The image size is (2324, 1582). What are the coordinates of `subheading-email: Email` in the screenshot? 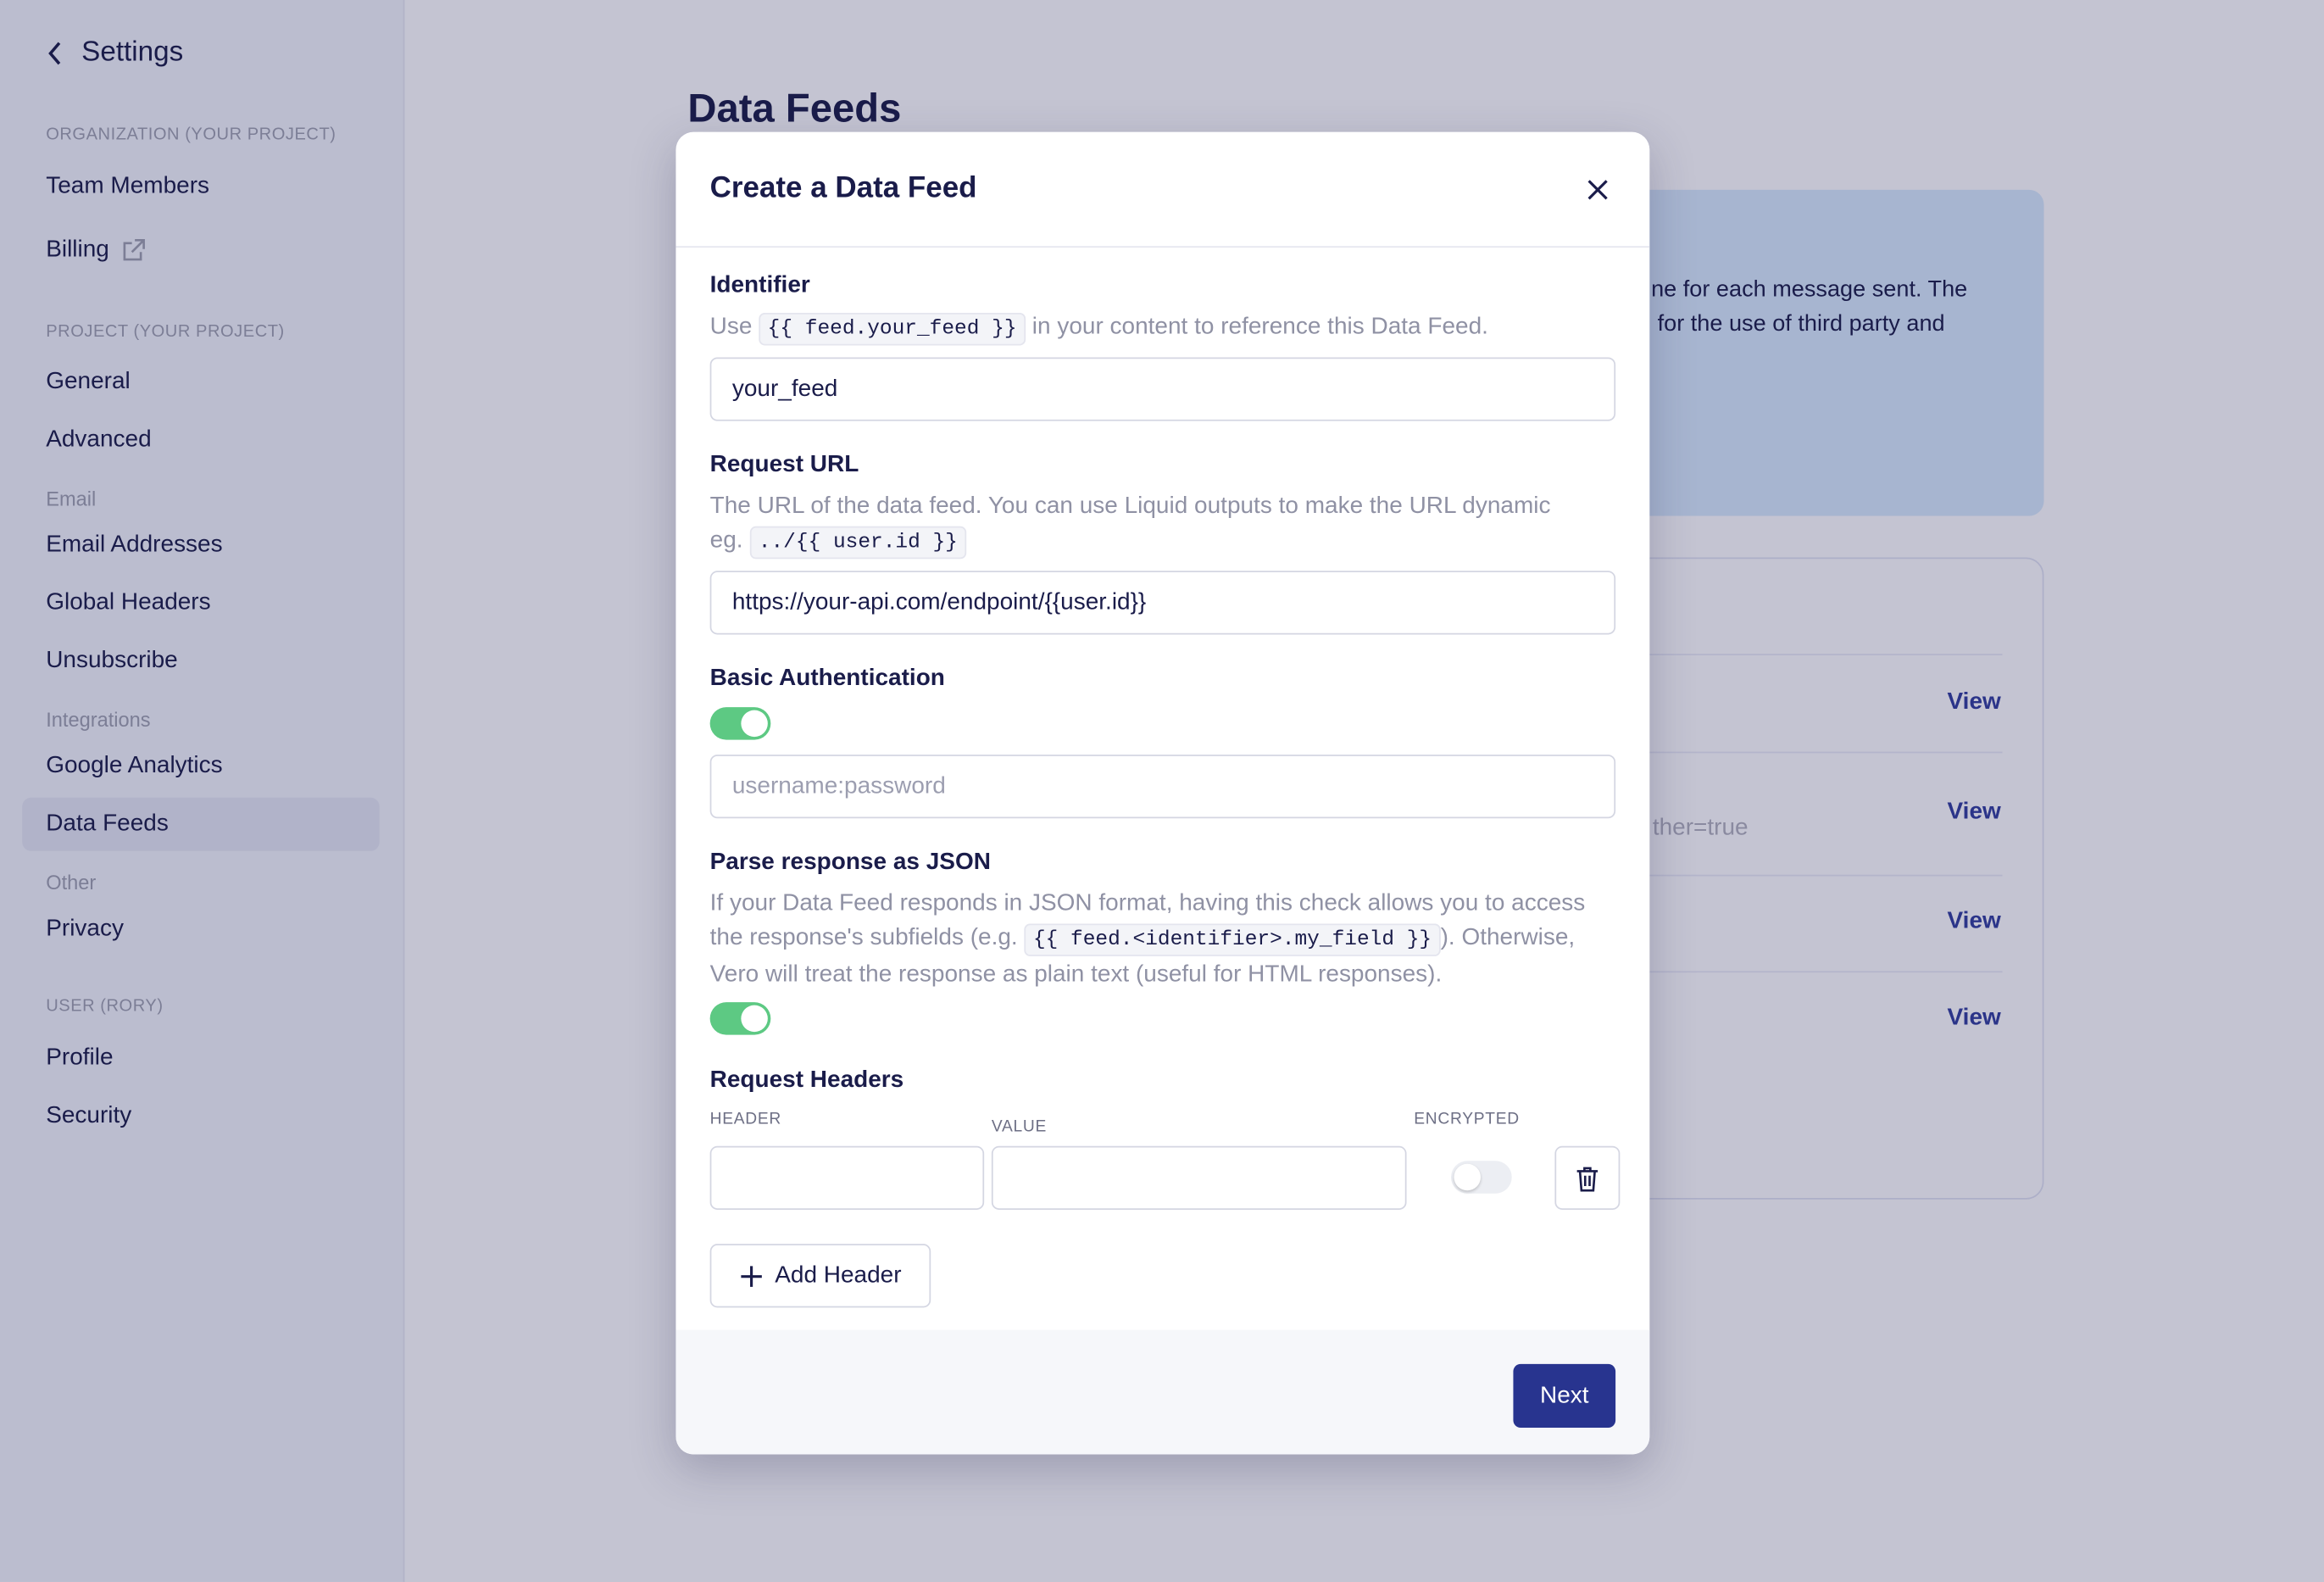 It's located at (72, 498).